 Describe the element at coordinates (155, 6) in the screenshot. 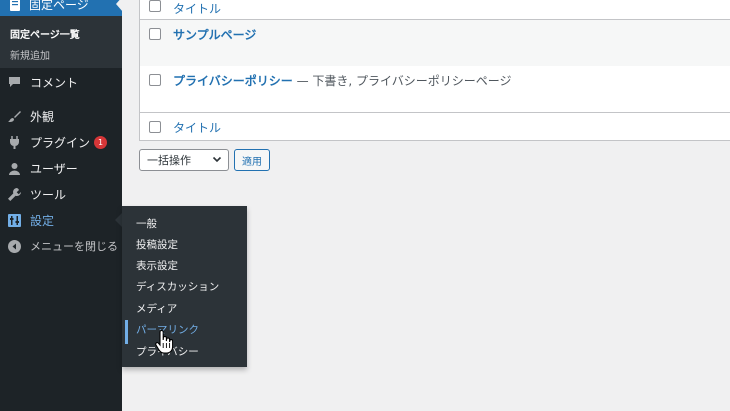

I see `select-all-checkbox` at that location.